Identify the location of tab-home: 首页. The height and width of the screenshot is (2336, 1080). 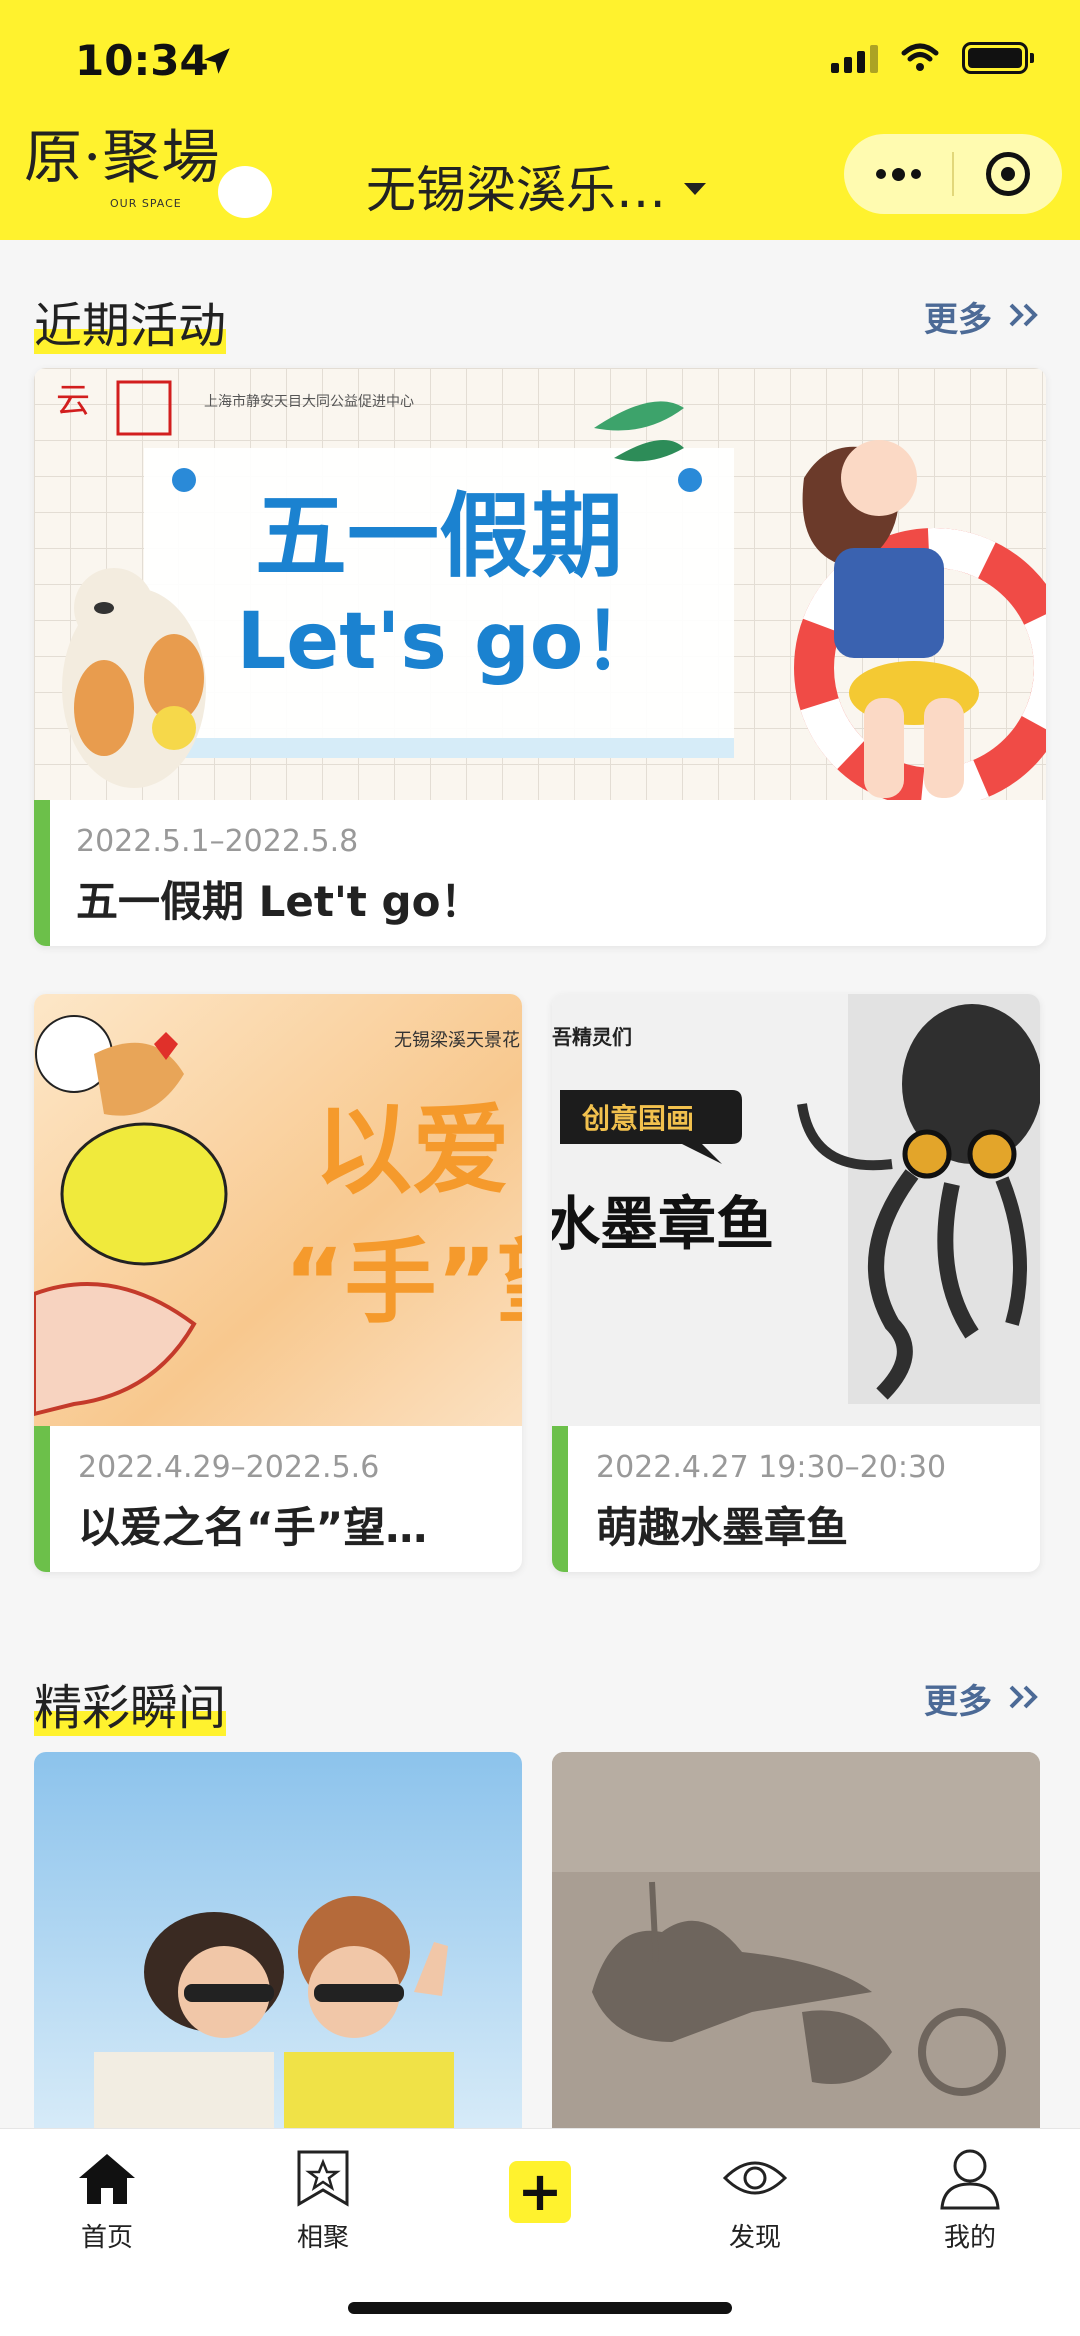
(107, 2198).